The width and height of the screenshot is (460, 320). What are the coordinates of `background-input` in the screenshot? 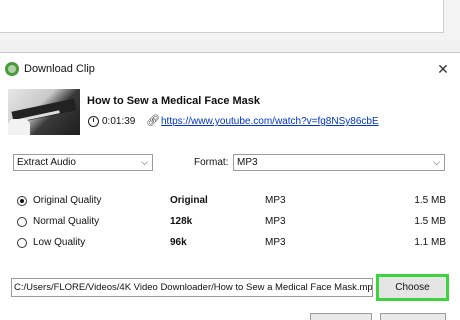 It's located at (222, 16).